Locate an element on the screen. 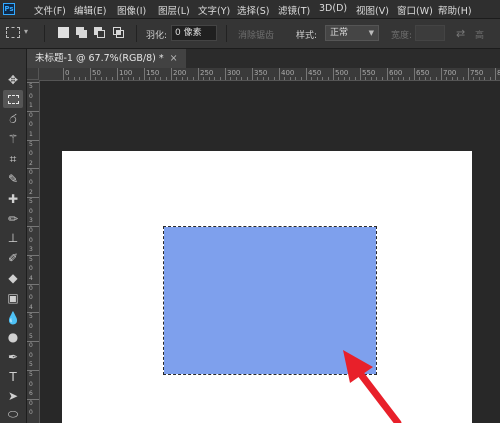  gradient-tool-icon: ▣ is located at coordinates (13, 298).